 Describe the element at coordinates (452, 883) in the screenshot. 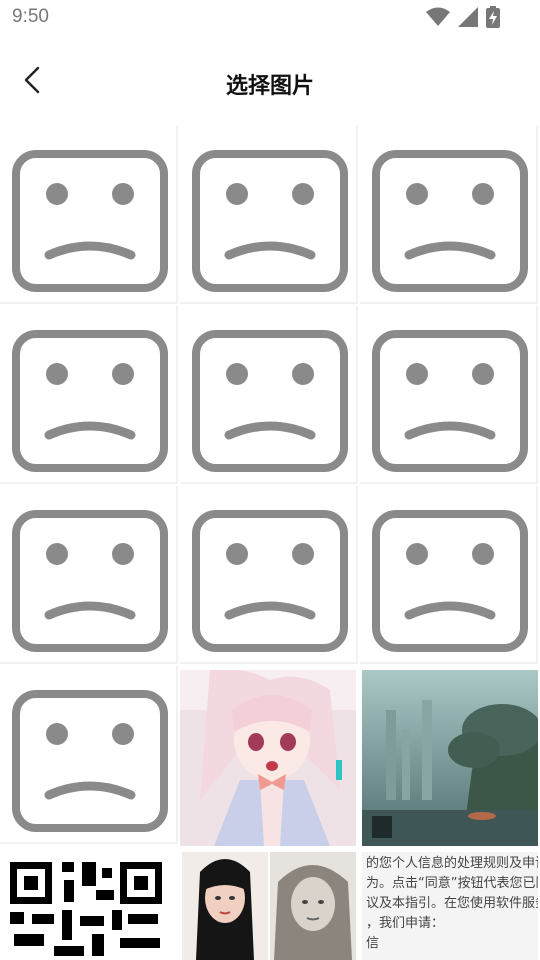

I see `doc-line: 为。点击“同意”按钮代表您已同` at that location.